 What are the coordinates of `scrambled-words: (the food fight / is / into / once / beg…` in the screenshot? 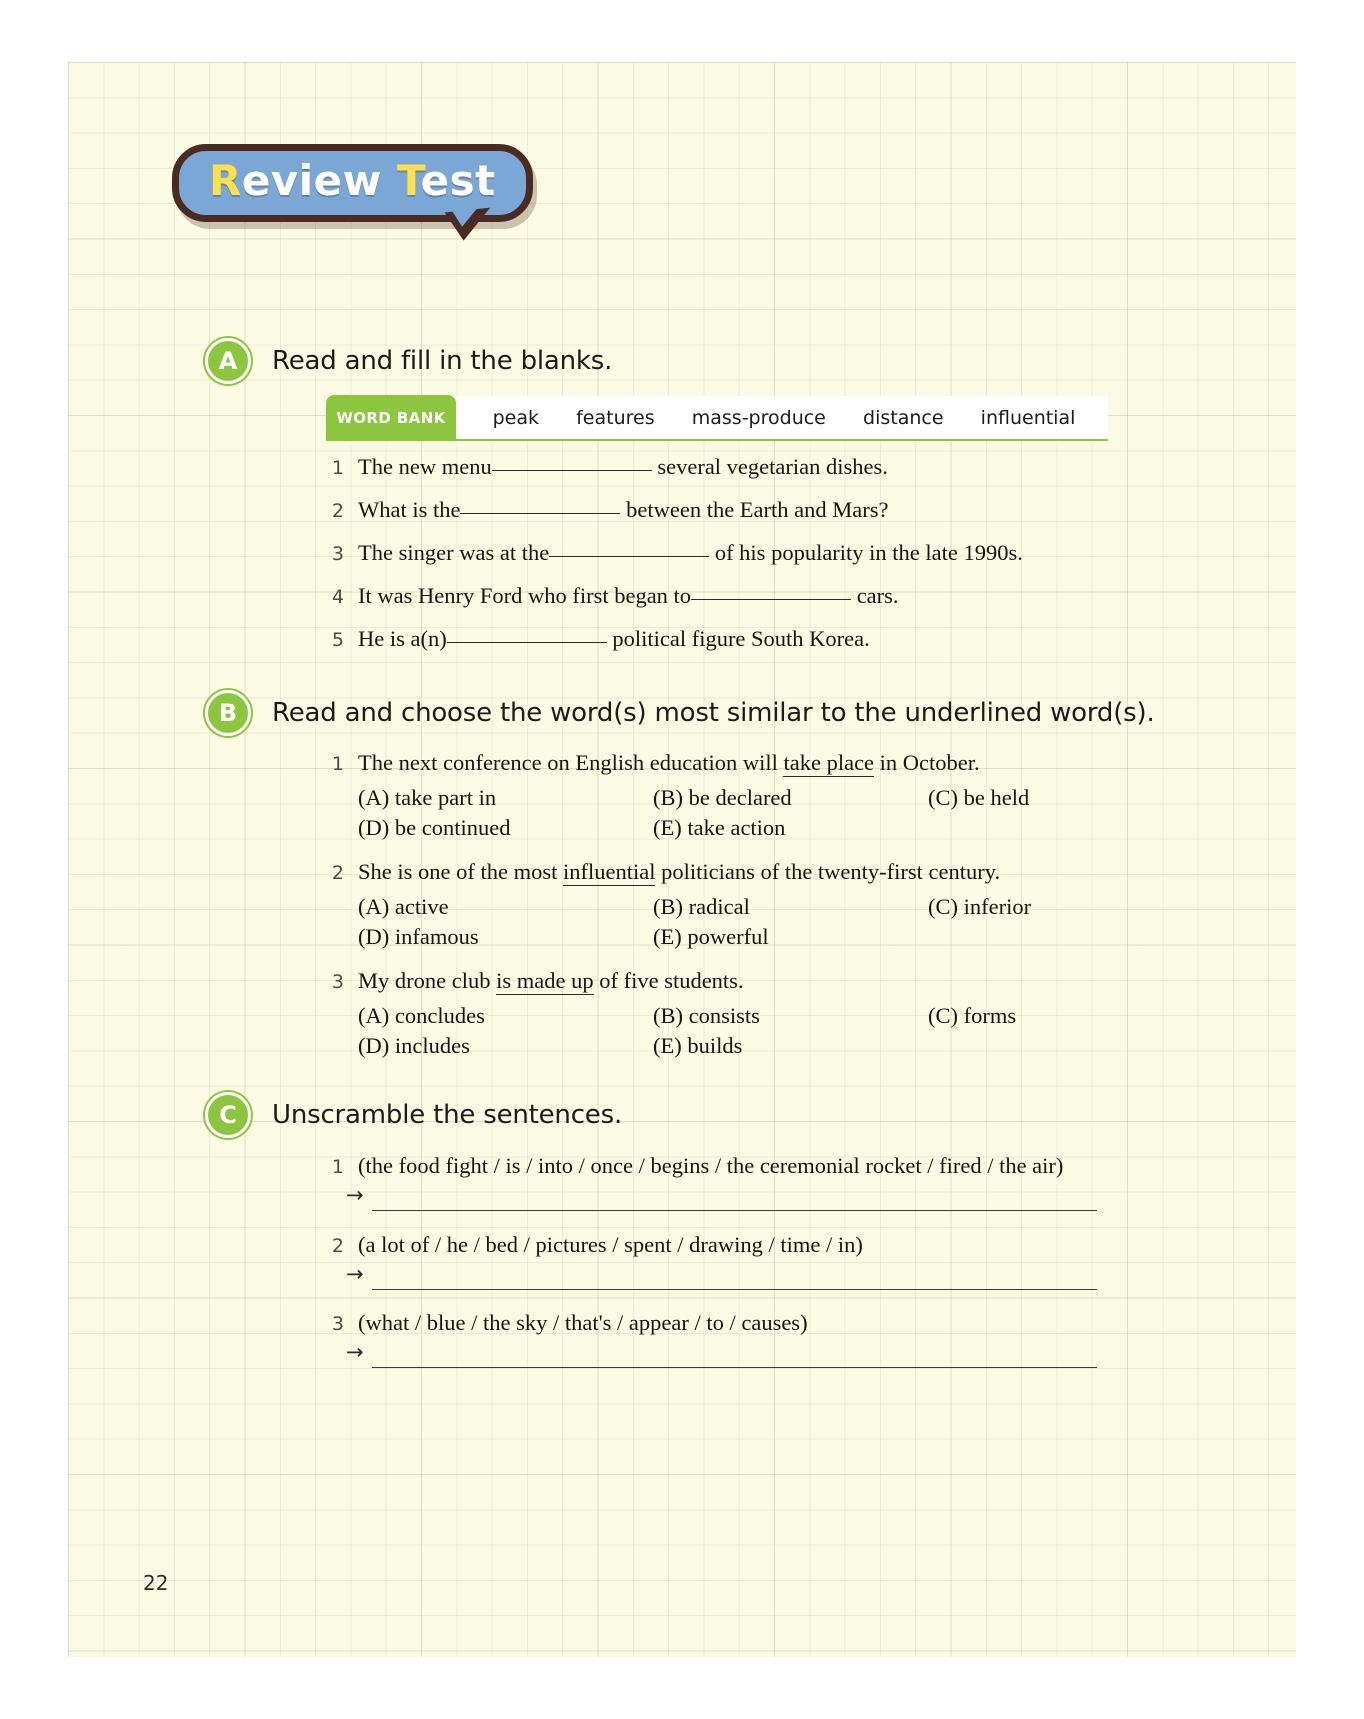 It's located at (711, 1165).